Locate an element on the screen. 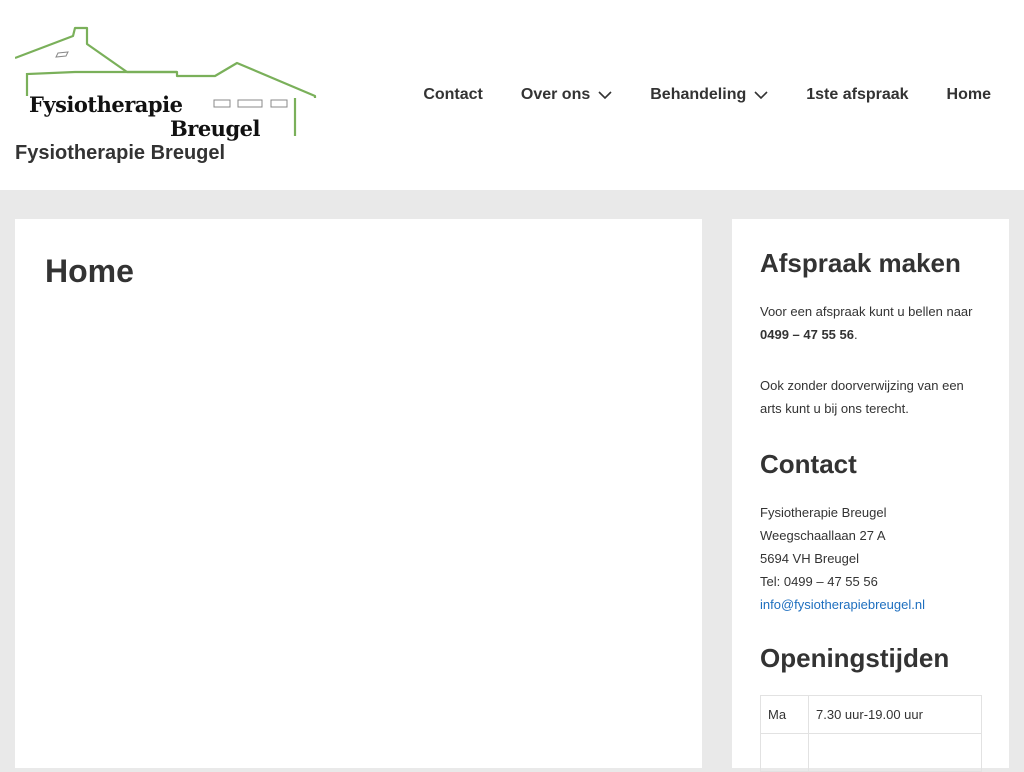 The height and width of the screenshot is (772, 1024). contact-street: Weegschaallaan 27 A is located at coordinates (823, 535).